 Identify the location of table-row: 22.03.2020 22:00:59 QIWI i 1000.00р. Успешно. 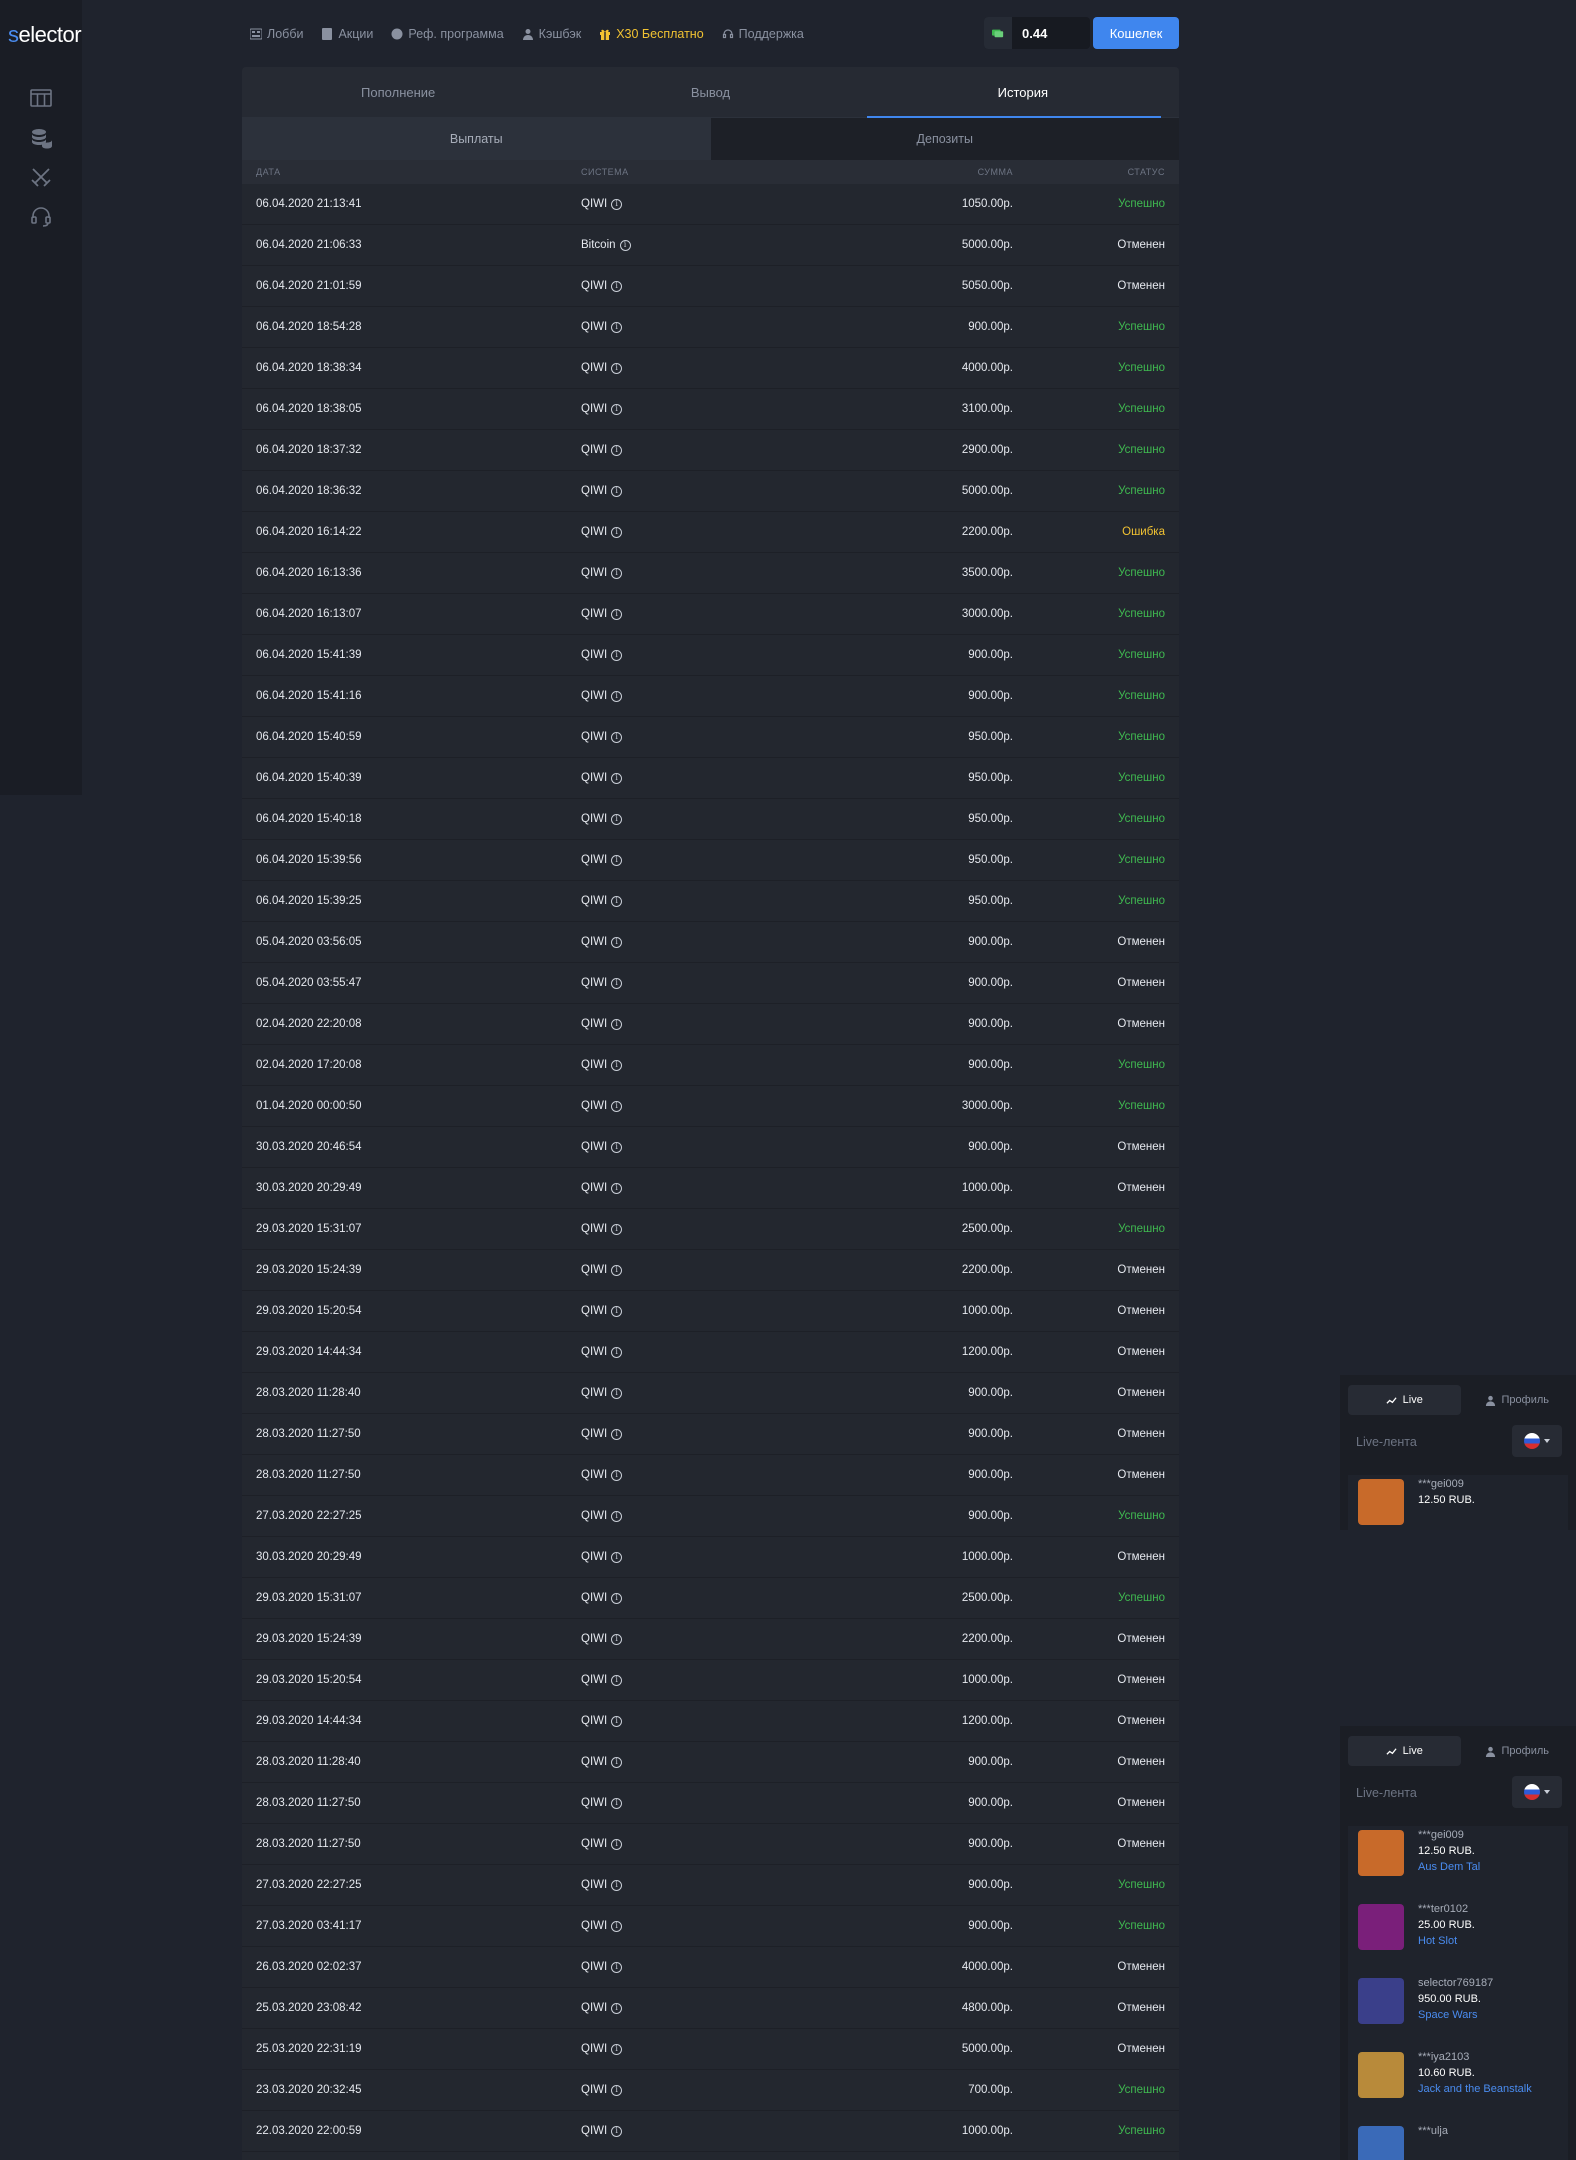
(710, 2131).